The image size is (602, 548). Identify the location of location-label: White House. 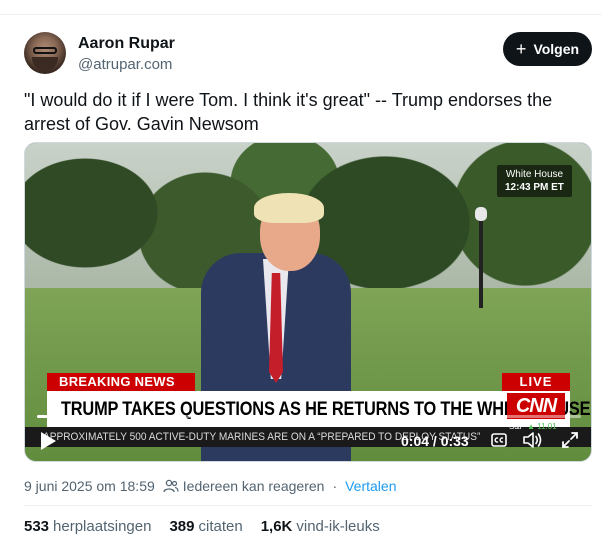
(534, 174).